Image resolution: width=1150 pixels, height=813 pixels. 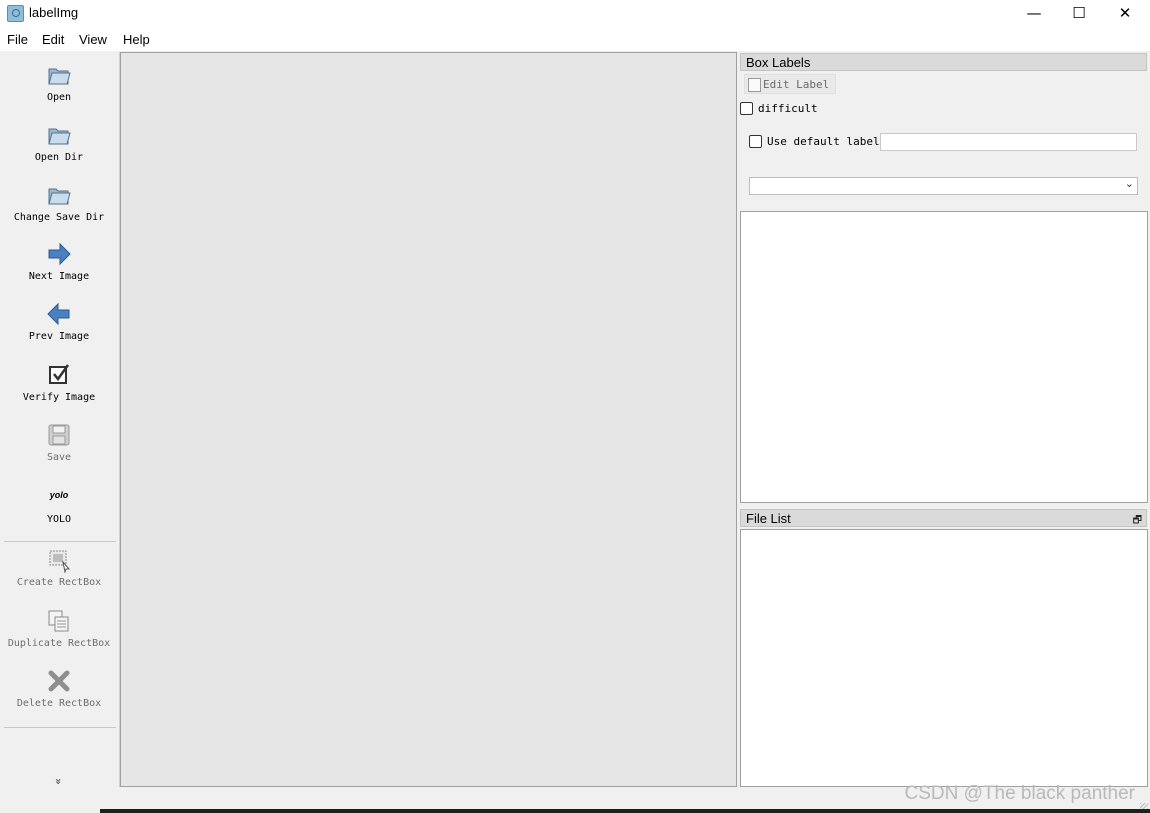 What do you see at coordinates (58, 621) in the screenshot?
I see `duplicate-icon` at bounding box center [58, 621].